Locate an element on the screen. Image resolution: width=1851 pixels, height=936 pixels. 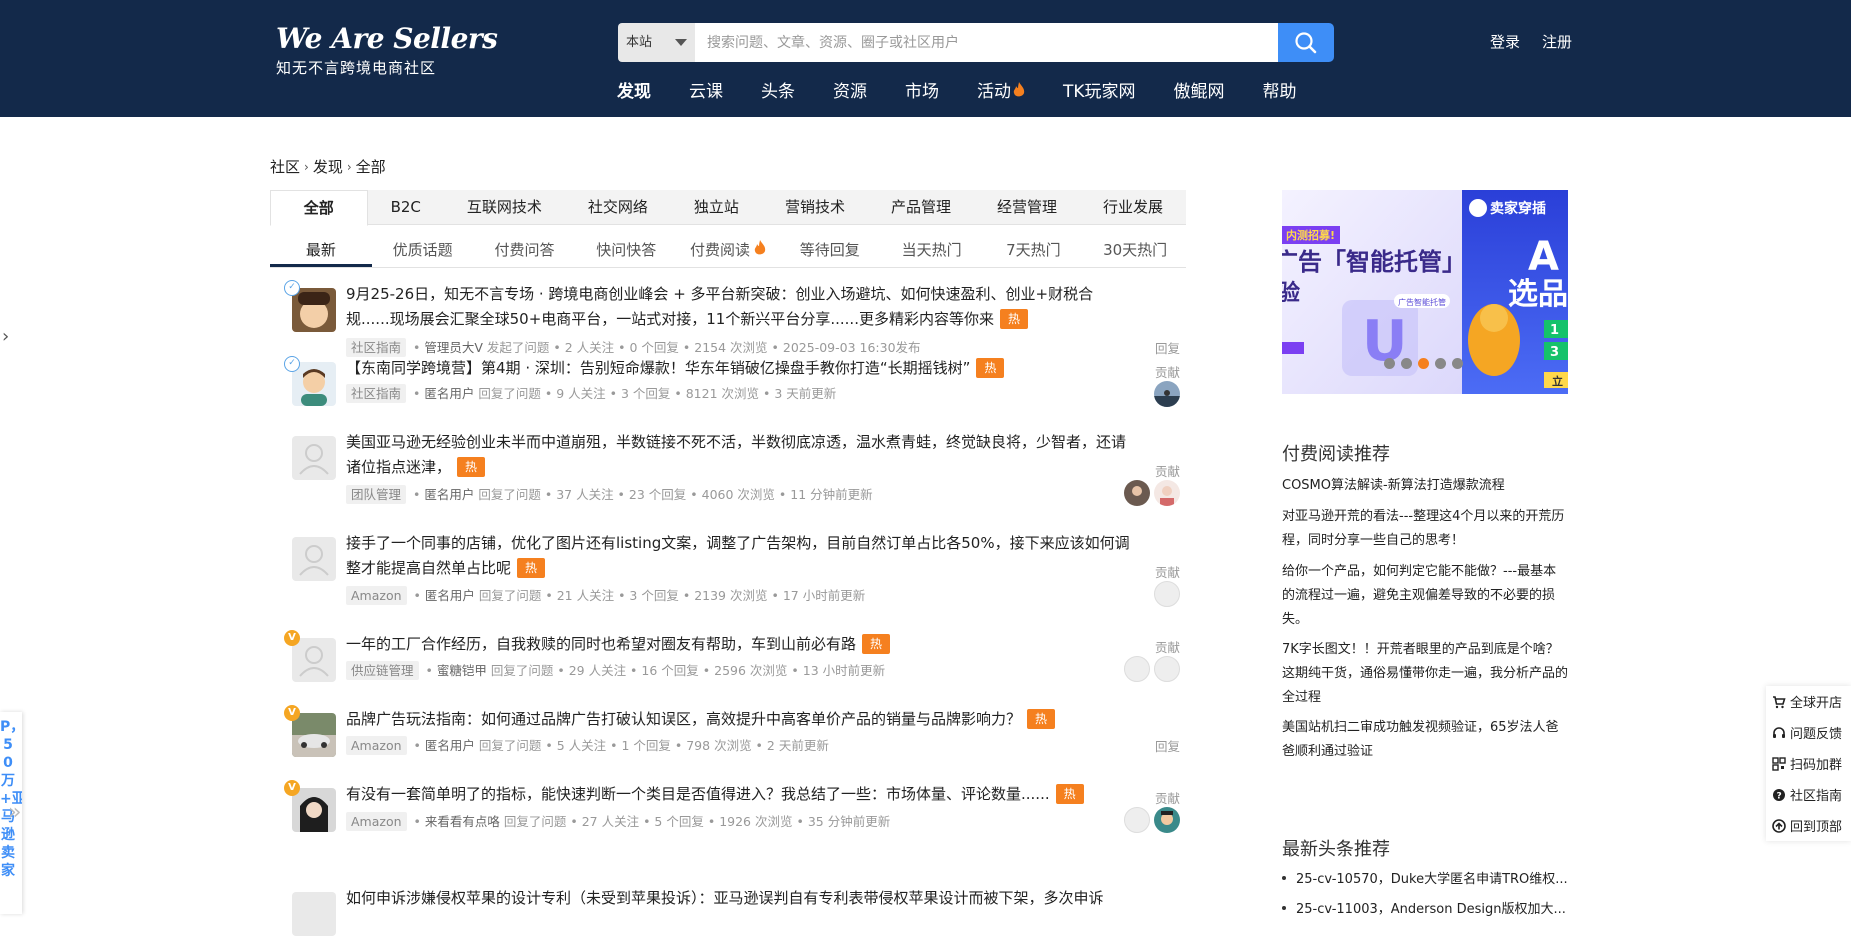
tab-social: 社交网络 is located at coordinates (618, 207).